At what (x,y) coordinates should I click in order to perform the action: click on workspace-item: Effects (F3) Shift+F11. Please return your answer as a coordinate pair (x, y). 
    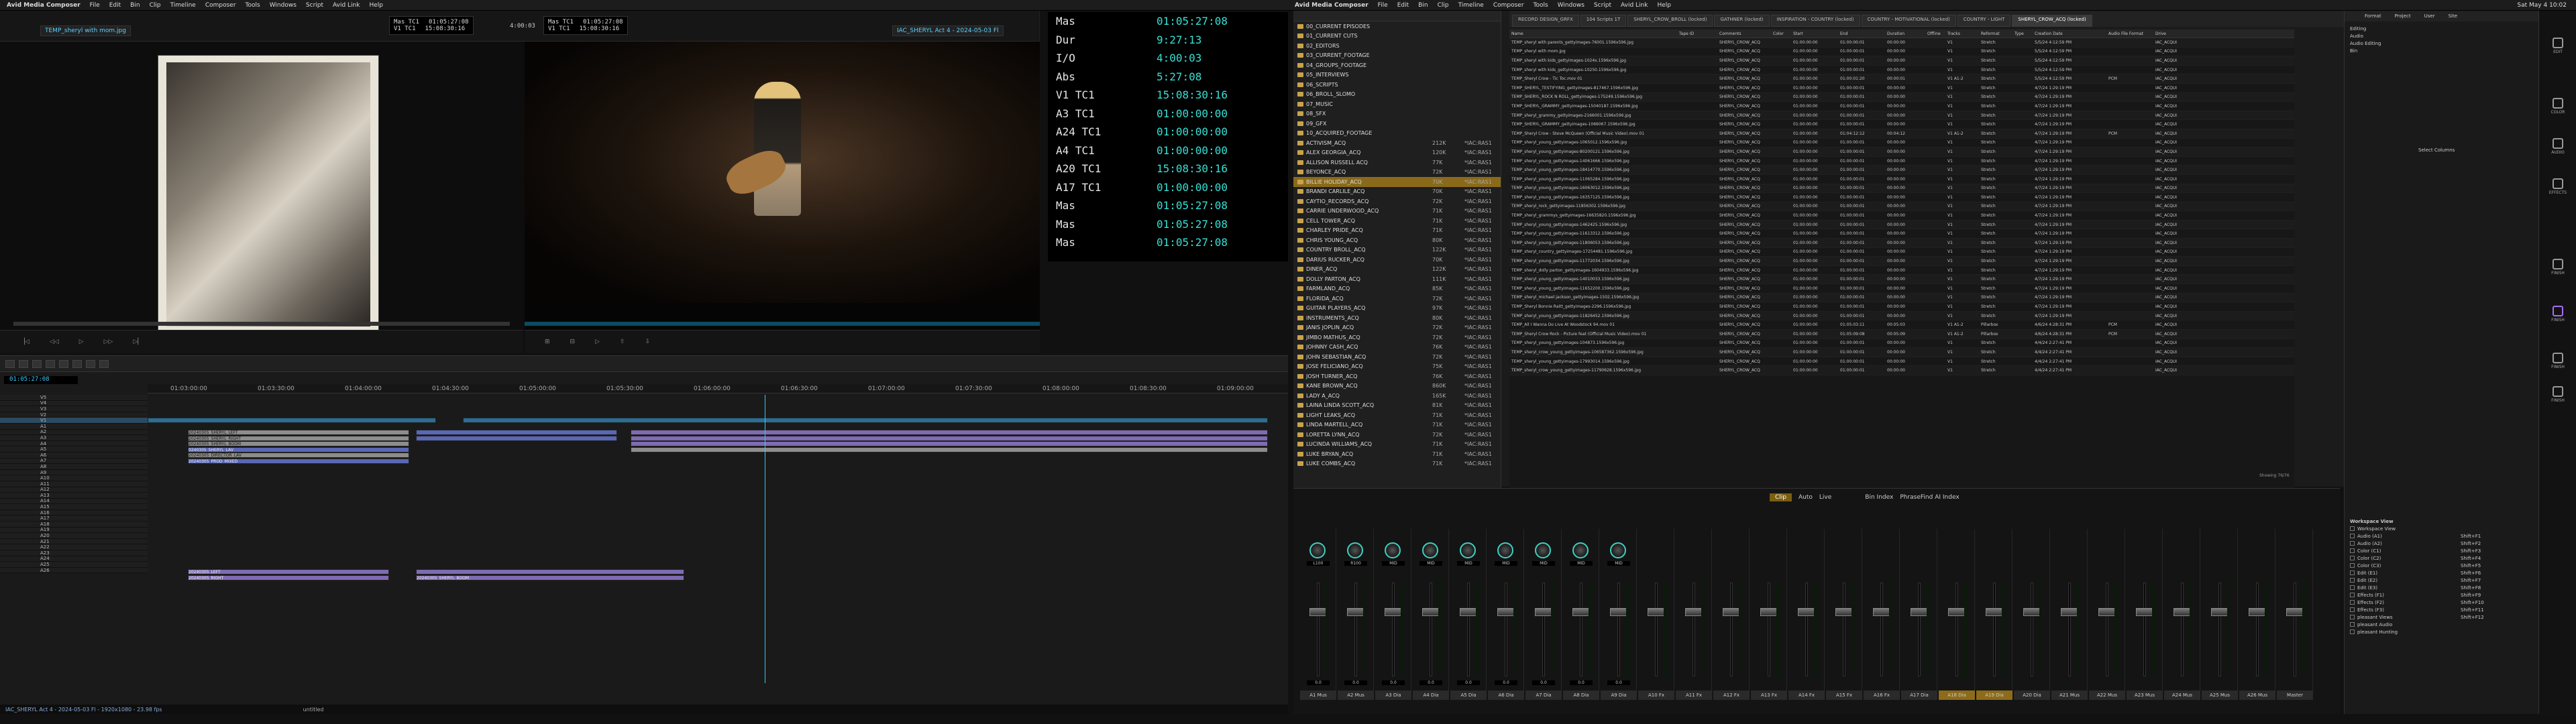
    Looking at the image, I should click on (2442, 609).